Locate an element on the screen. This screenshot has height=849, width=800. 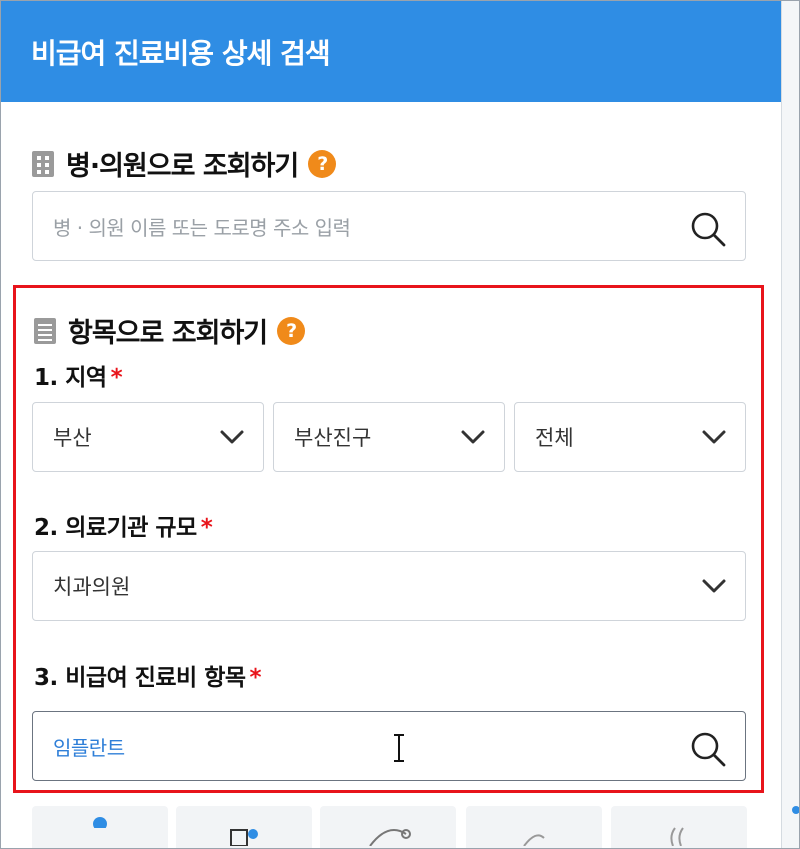
tool-icon is located at coordinates (534, 840).